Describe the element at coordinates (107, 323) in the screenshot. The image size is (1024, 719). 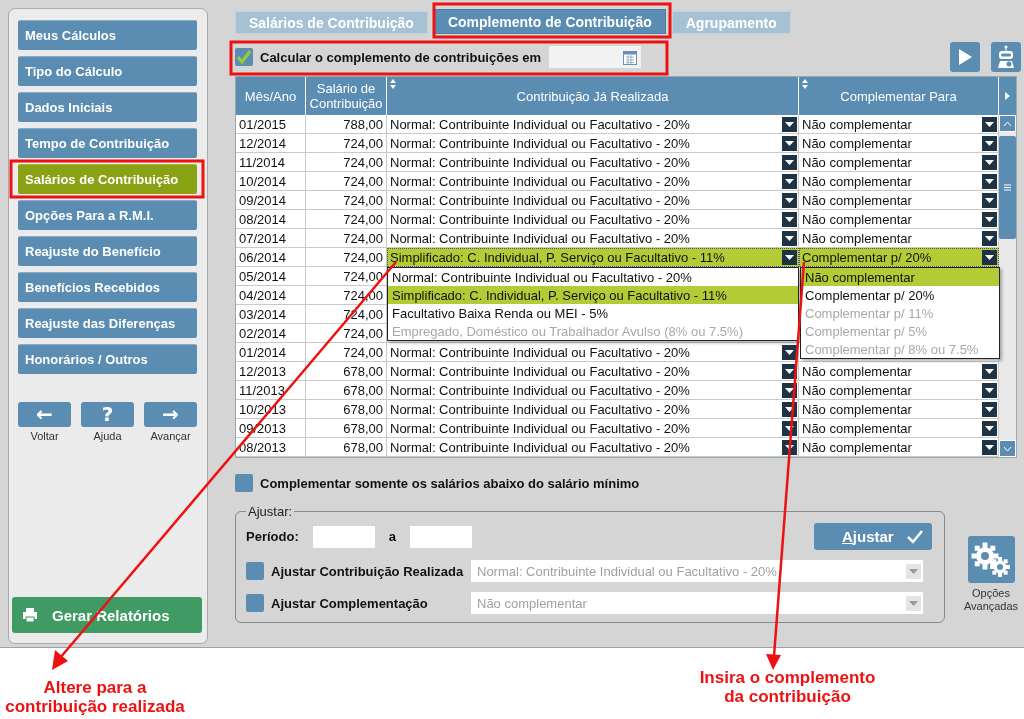
I see `sidebar-item: Reajuste das Diferenças` at that location.